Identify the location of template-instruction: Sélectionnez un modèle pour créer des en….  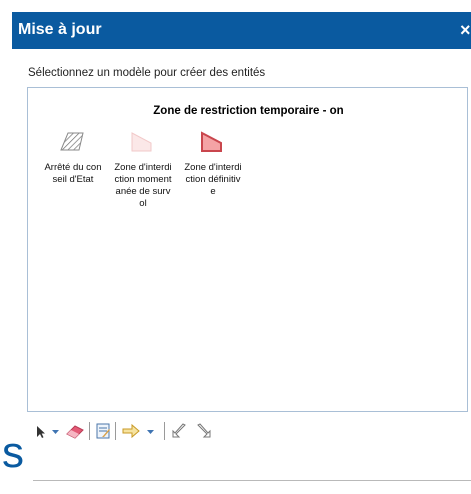
(147, 73).